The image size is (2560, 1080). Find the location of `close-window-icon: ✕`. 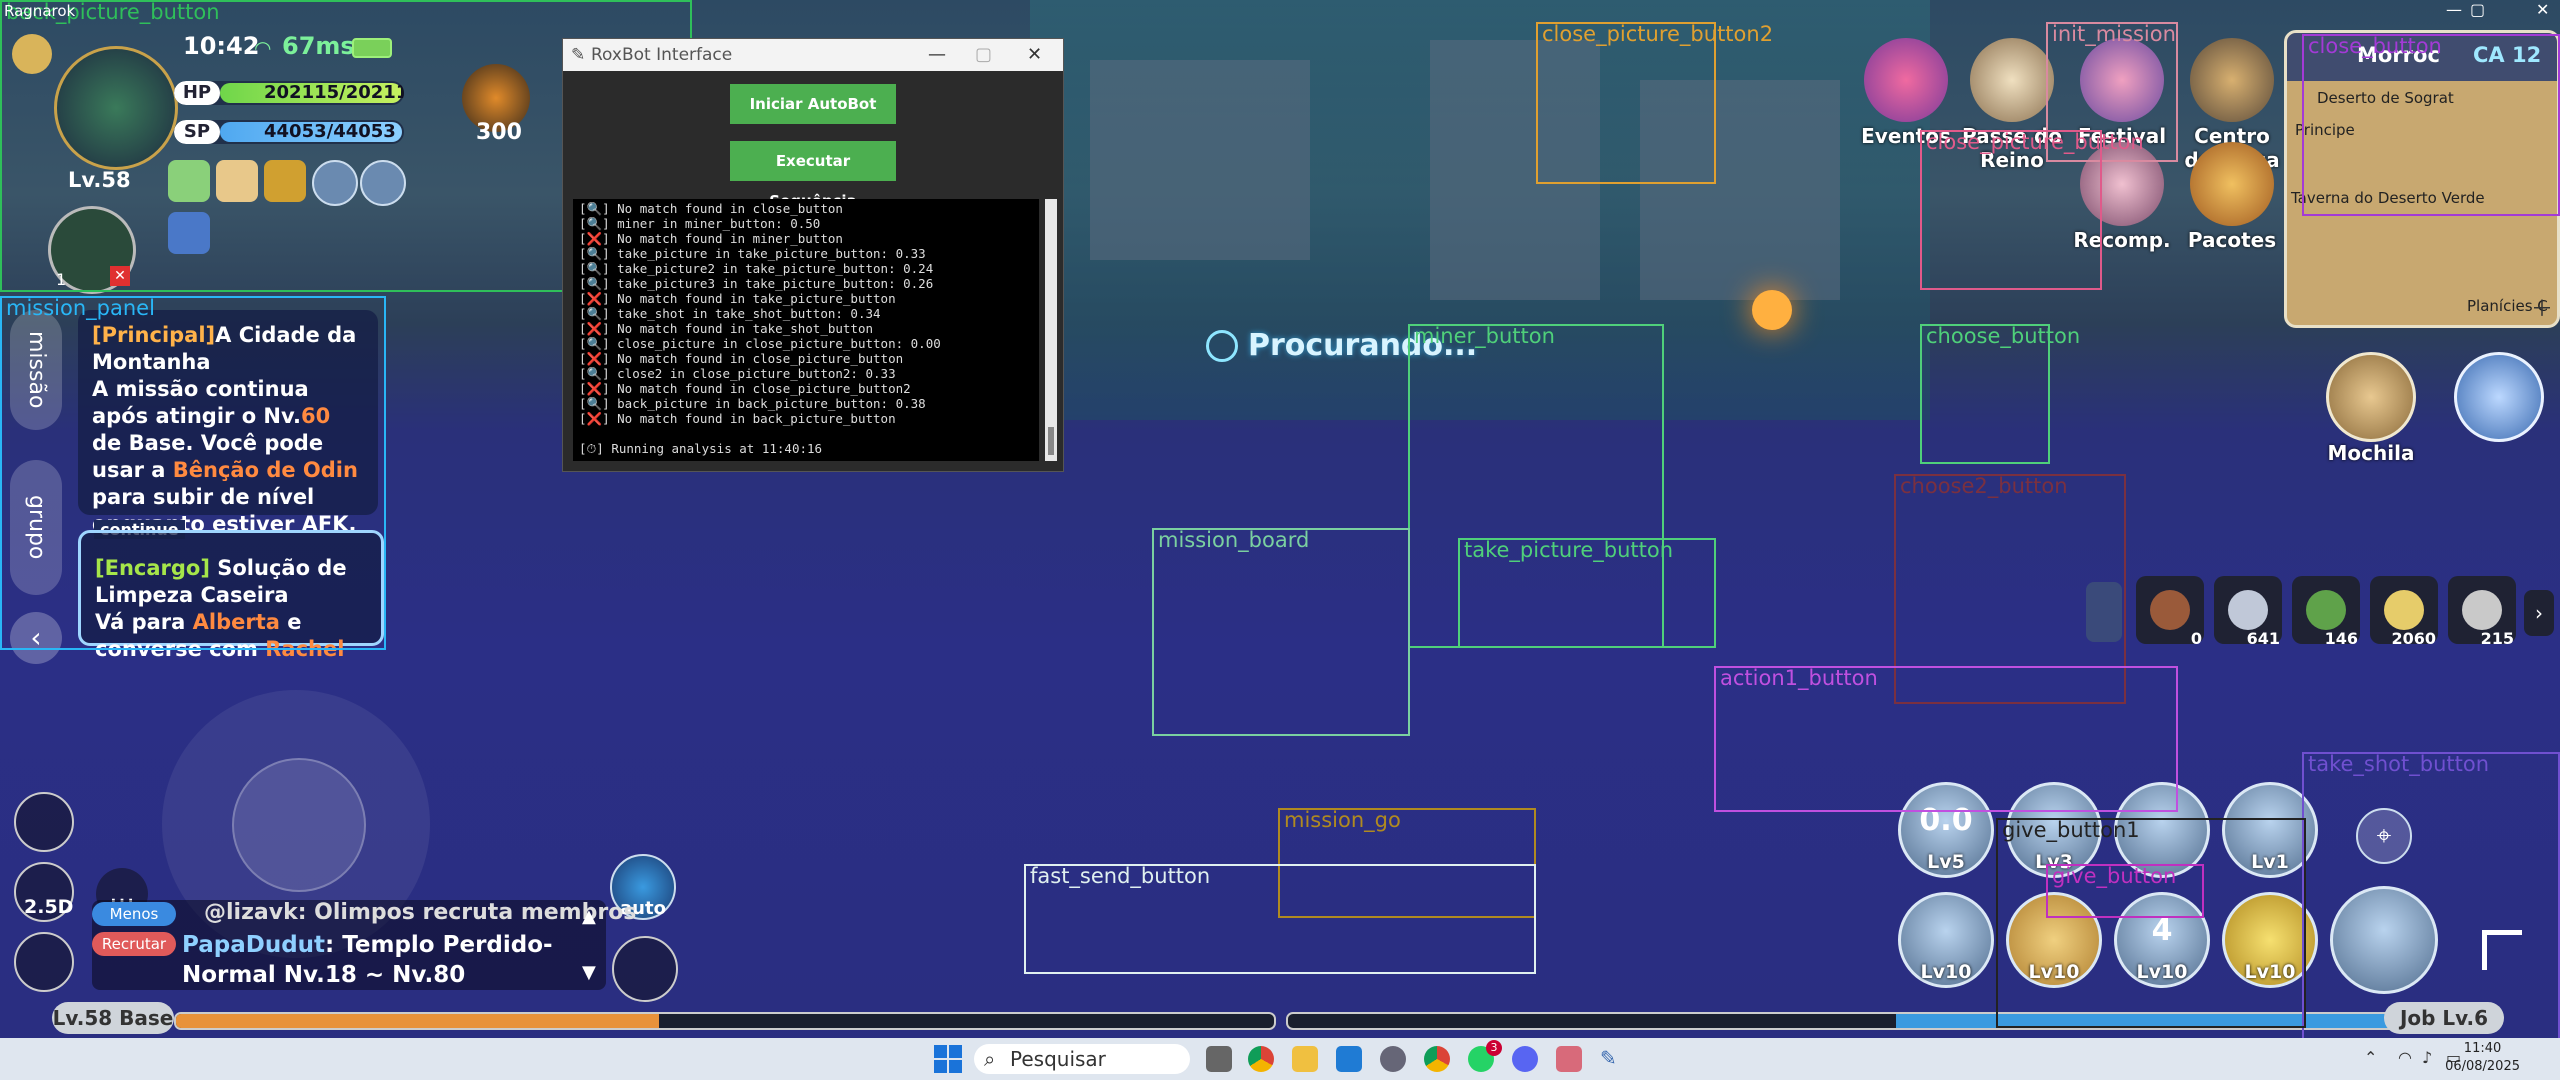

close-window-icon: ✕ is located at coordinates (2542, 9).